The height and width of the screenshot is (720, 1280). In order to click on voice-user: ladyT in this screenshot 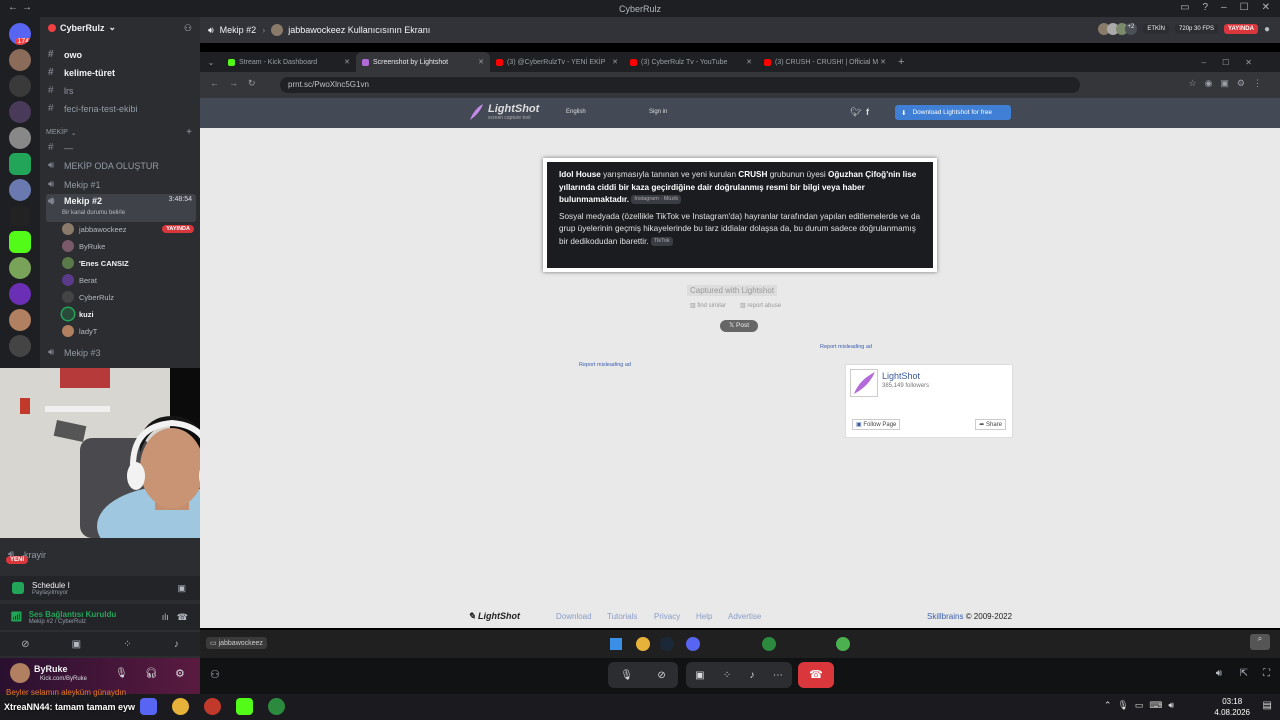, I will do `click(128, 331)`.